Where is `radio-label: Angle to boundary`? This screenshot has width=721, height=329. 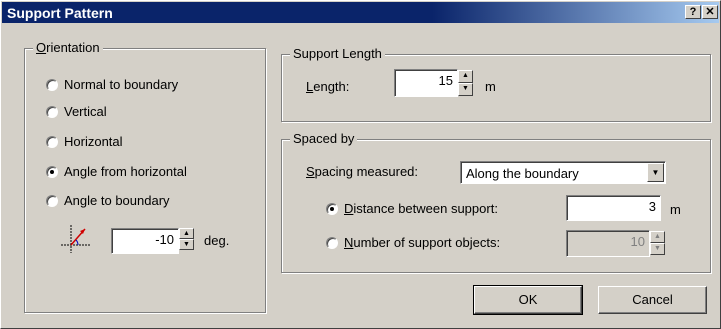 radio-label: Angle to boundary is located at coordinates (117, 200).